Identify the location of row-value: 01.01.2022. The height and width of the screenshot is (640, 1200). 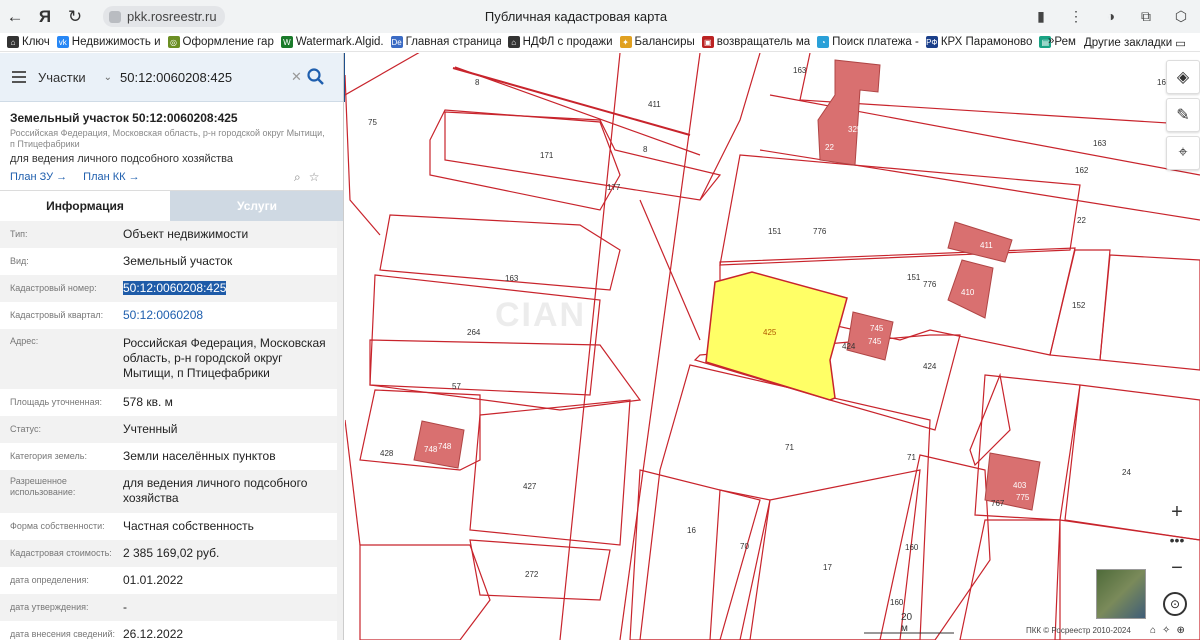
(153, 580).